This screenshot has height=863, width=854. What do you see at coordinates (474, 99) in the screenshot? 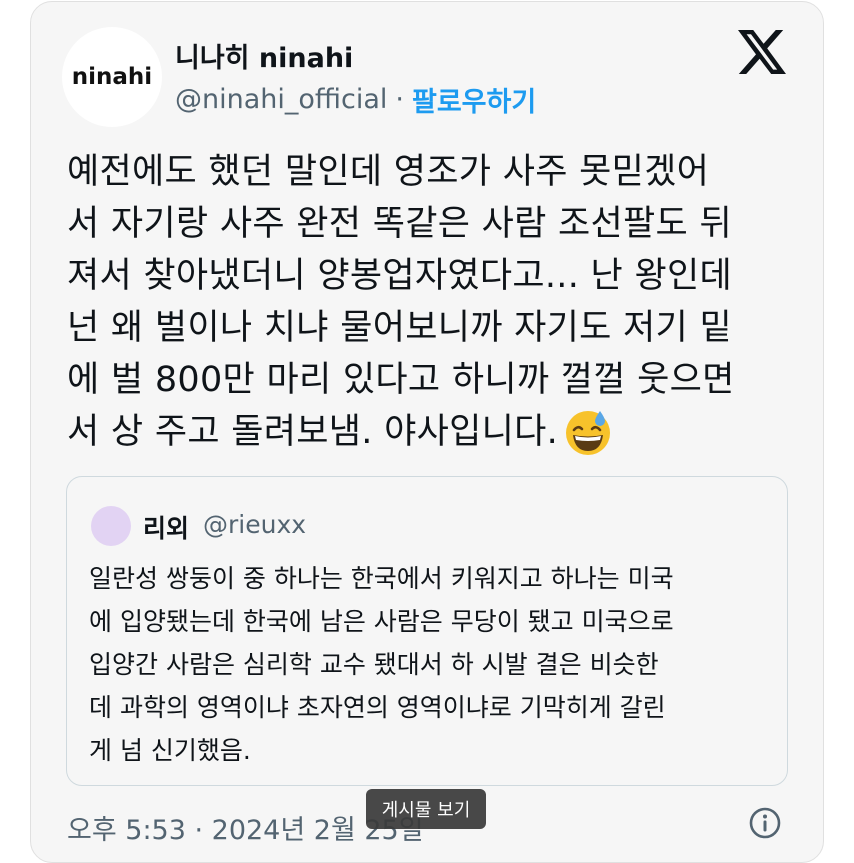
I see `follow-button: 팔로우하기` at bounding box center [474, 99].